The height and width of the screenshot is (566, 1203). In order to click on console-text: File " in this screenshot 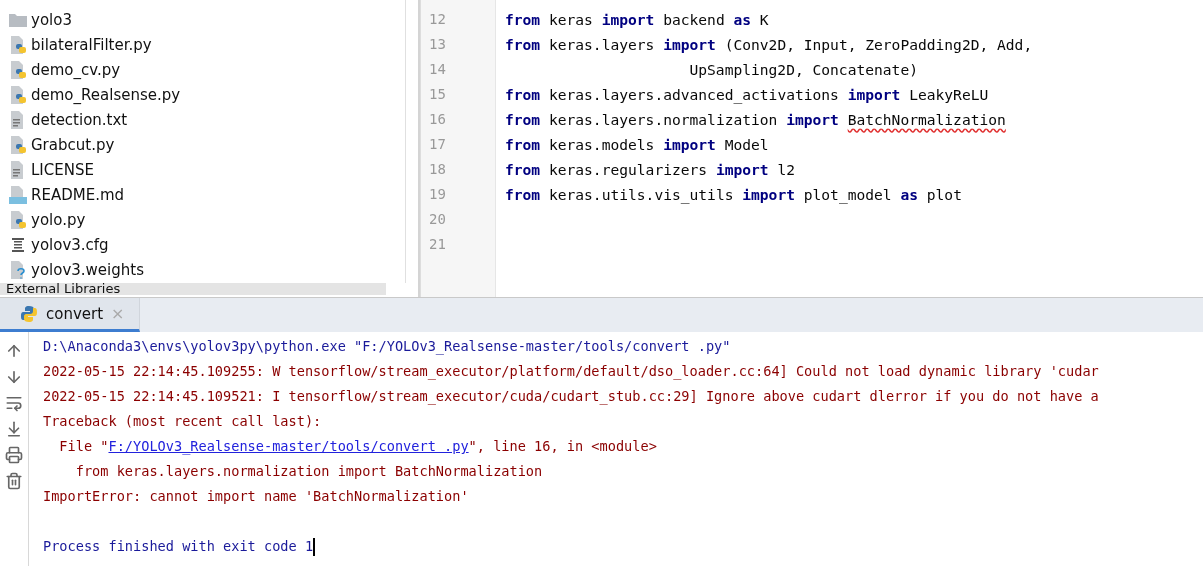, I will do `click(83, 446)`.